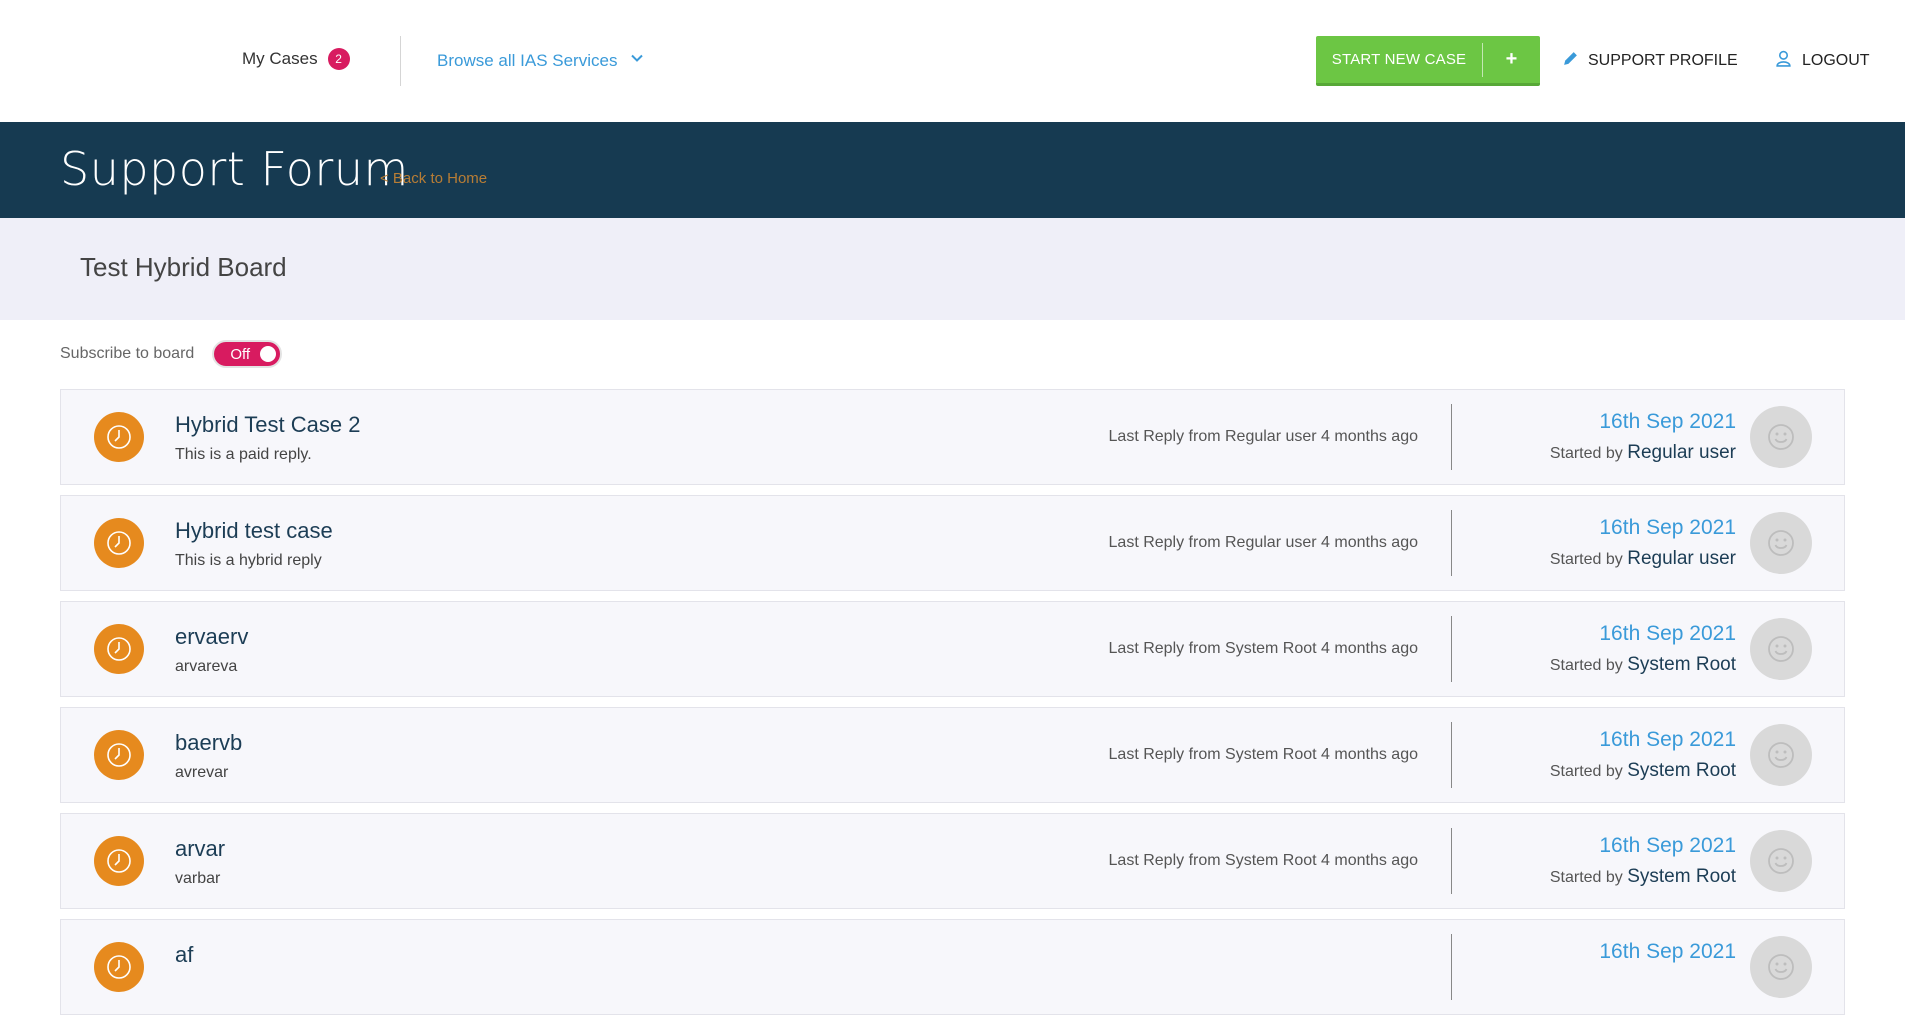  Describe the element at coordinates (240, 354) in the screenshot. I see `toggle-state-label: Off` at that location.